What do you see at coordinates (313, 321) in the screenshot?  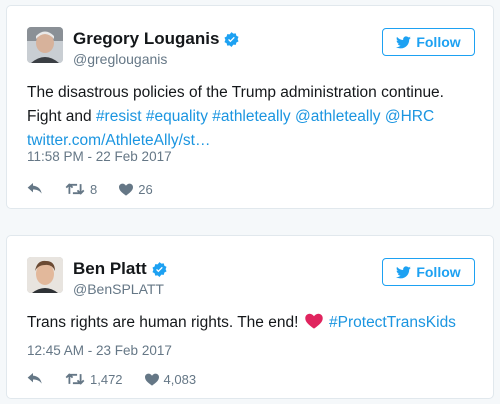 I see `heart-emoji` at bounding box center [313, 321].